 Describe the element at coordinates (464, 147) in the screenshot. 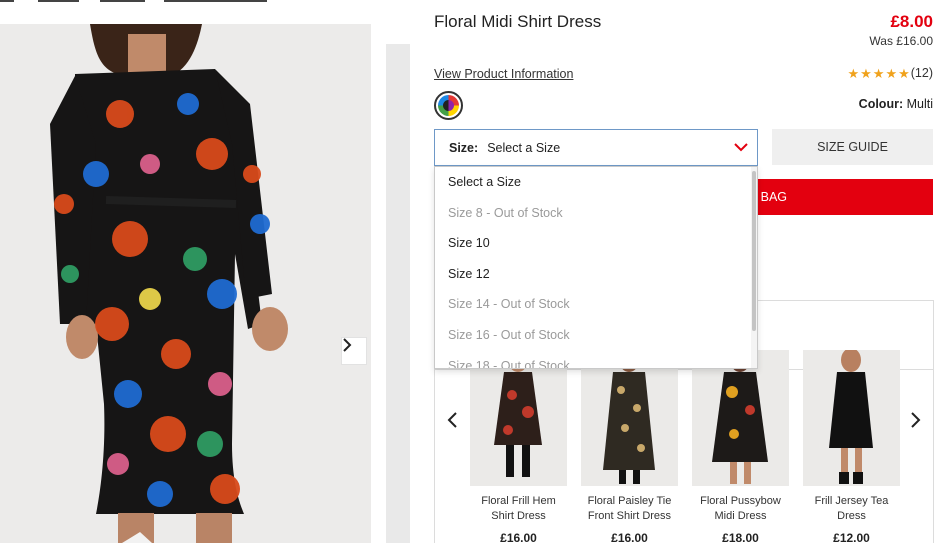

I see `size-label: Size:` at that location.